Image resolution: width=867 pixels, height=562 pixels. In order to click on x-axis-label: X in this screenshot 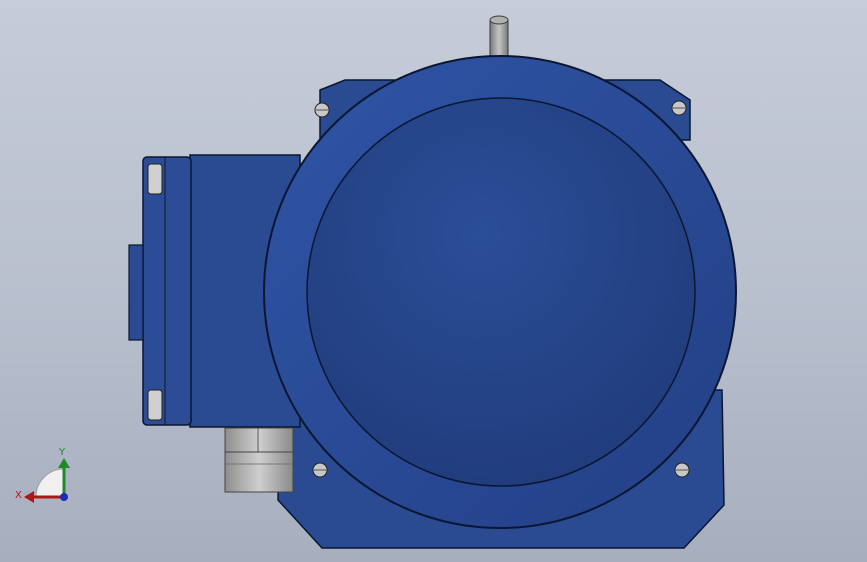, I will do `click(18, 495)`.